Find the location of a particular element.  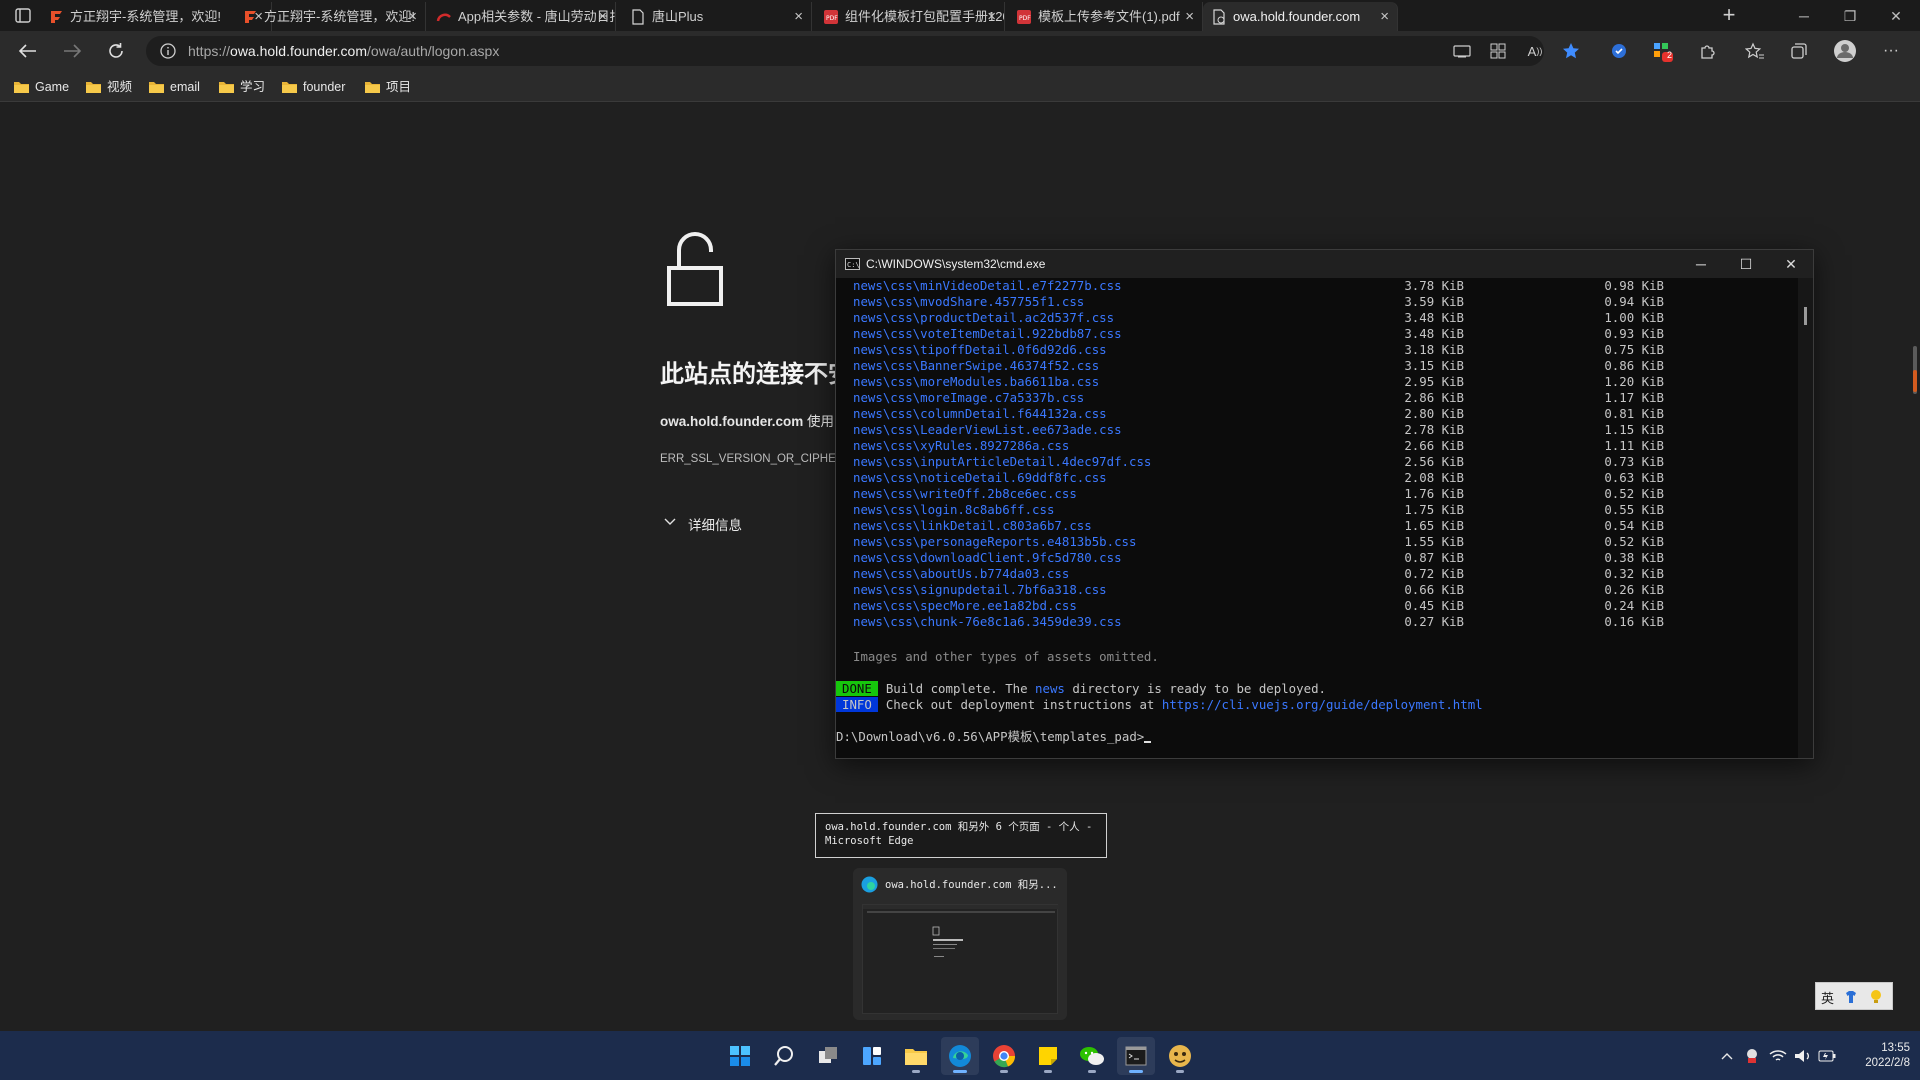

file-size: 2.86 KiB is located at coordinates (1434, 397).